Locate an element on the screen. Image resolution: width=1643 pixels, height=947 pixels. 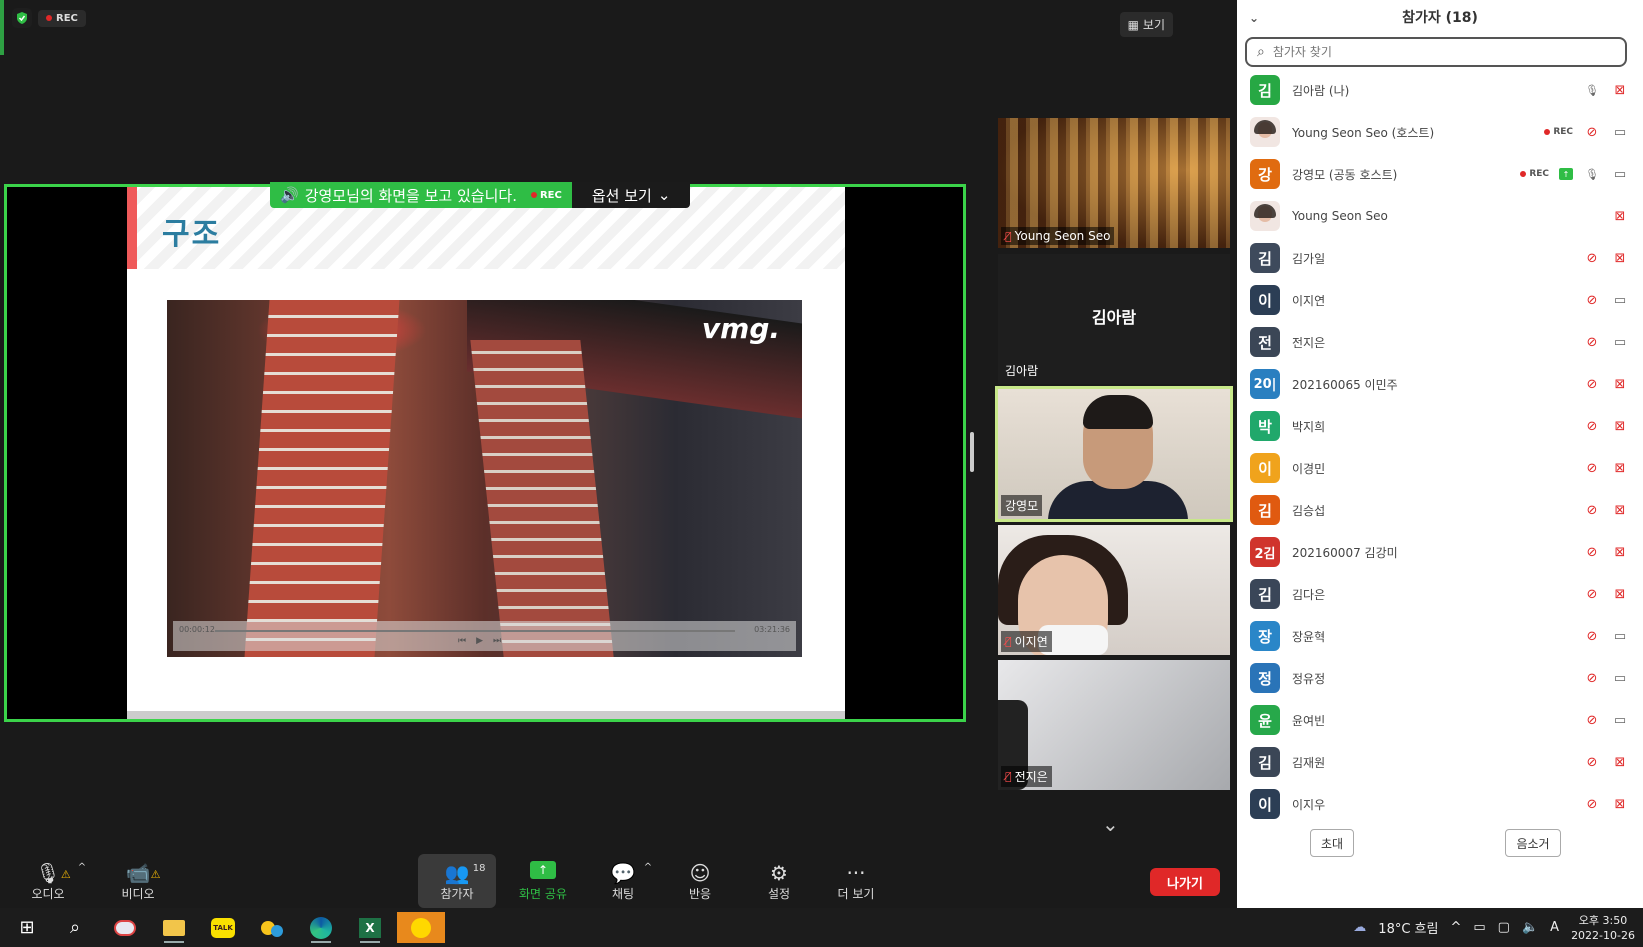
participant-row: 박 박지희 ⊘ ⊠ is located at coordinates (1440, 426).